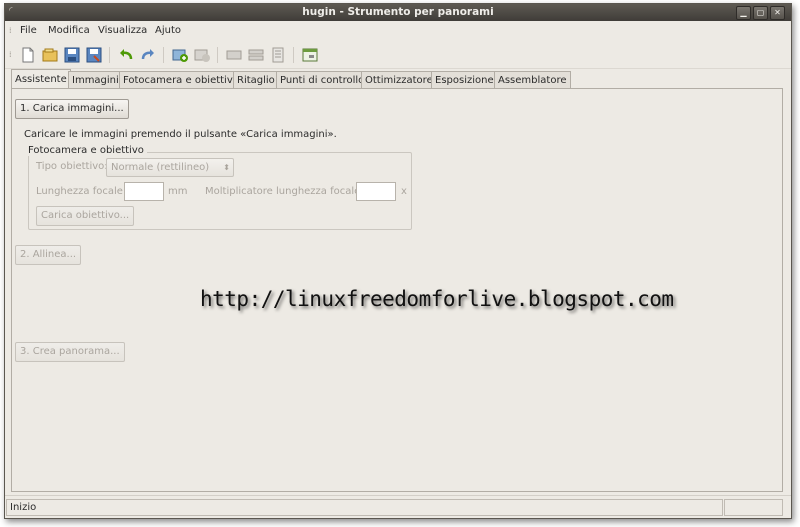 This screenshot has width=800, height=527. I want to click on lens-type-label: Tipo obiettivo:, so click(72, 166).